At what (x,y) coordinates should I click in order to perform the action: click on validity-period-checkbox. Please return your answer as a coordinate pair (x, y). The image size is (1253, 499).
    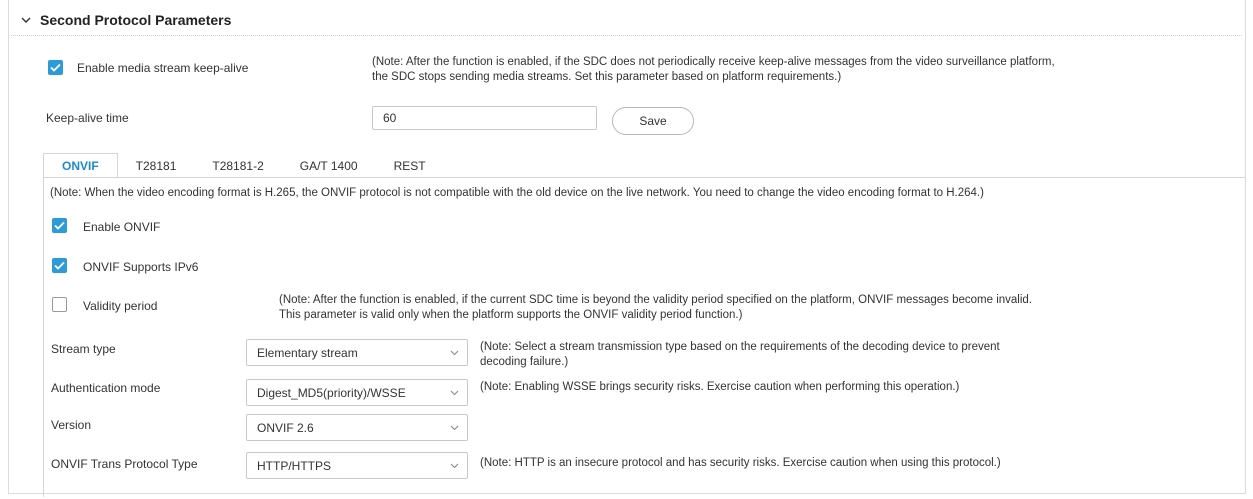
    Looking at the image, I should click on (59, 304).